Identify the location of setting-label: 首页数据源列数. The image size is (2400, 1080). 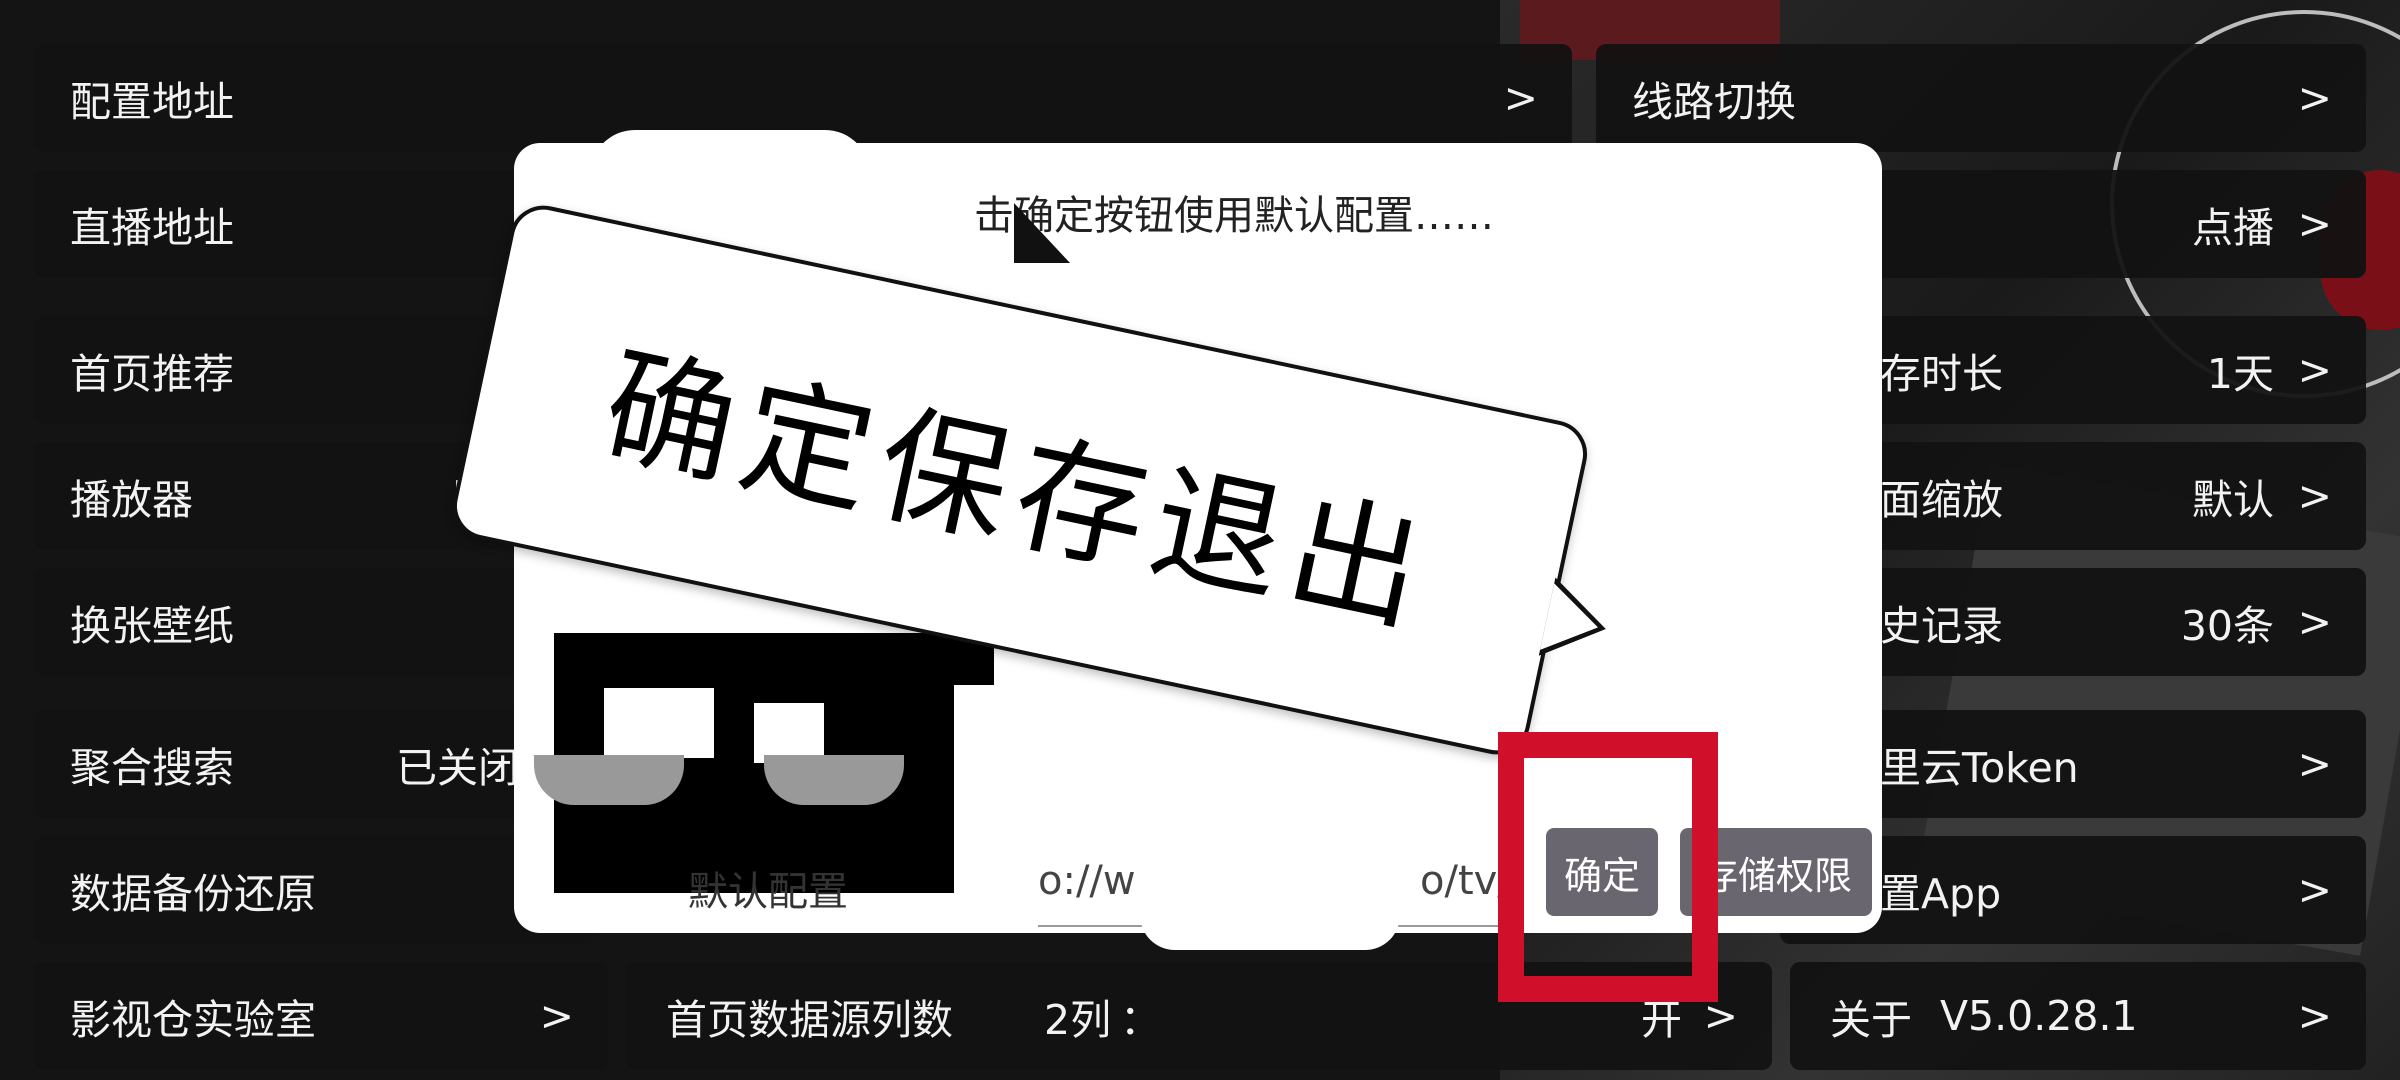
(809, 1020).